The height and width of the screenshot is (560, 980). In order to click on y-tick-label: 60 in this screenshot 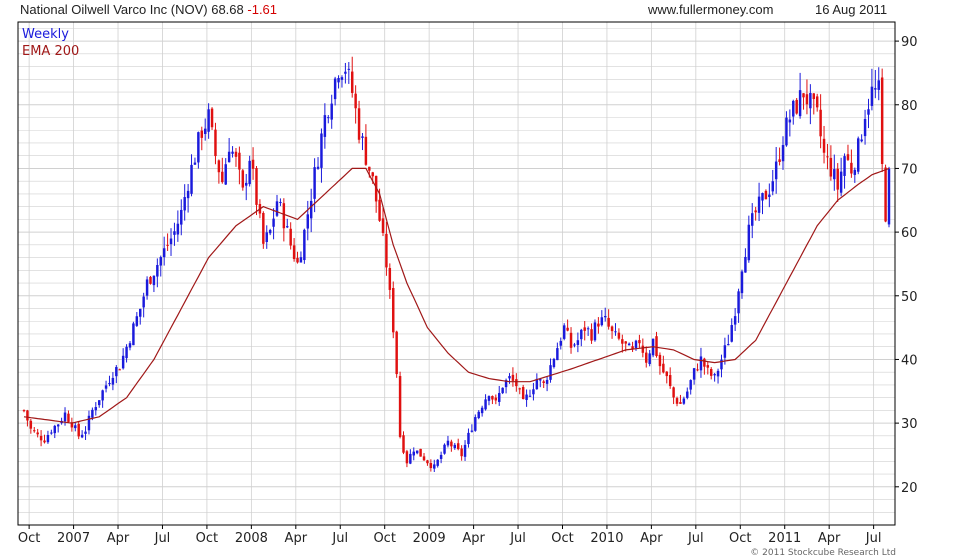, I will do `click(909, 233)`.